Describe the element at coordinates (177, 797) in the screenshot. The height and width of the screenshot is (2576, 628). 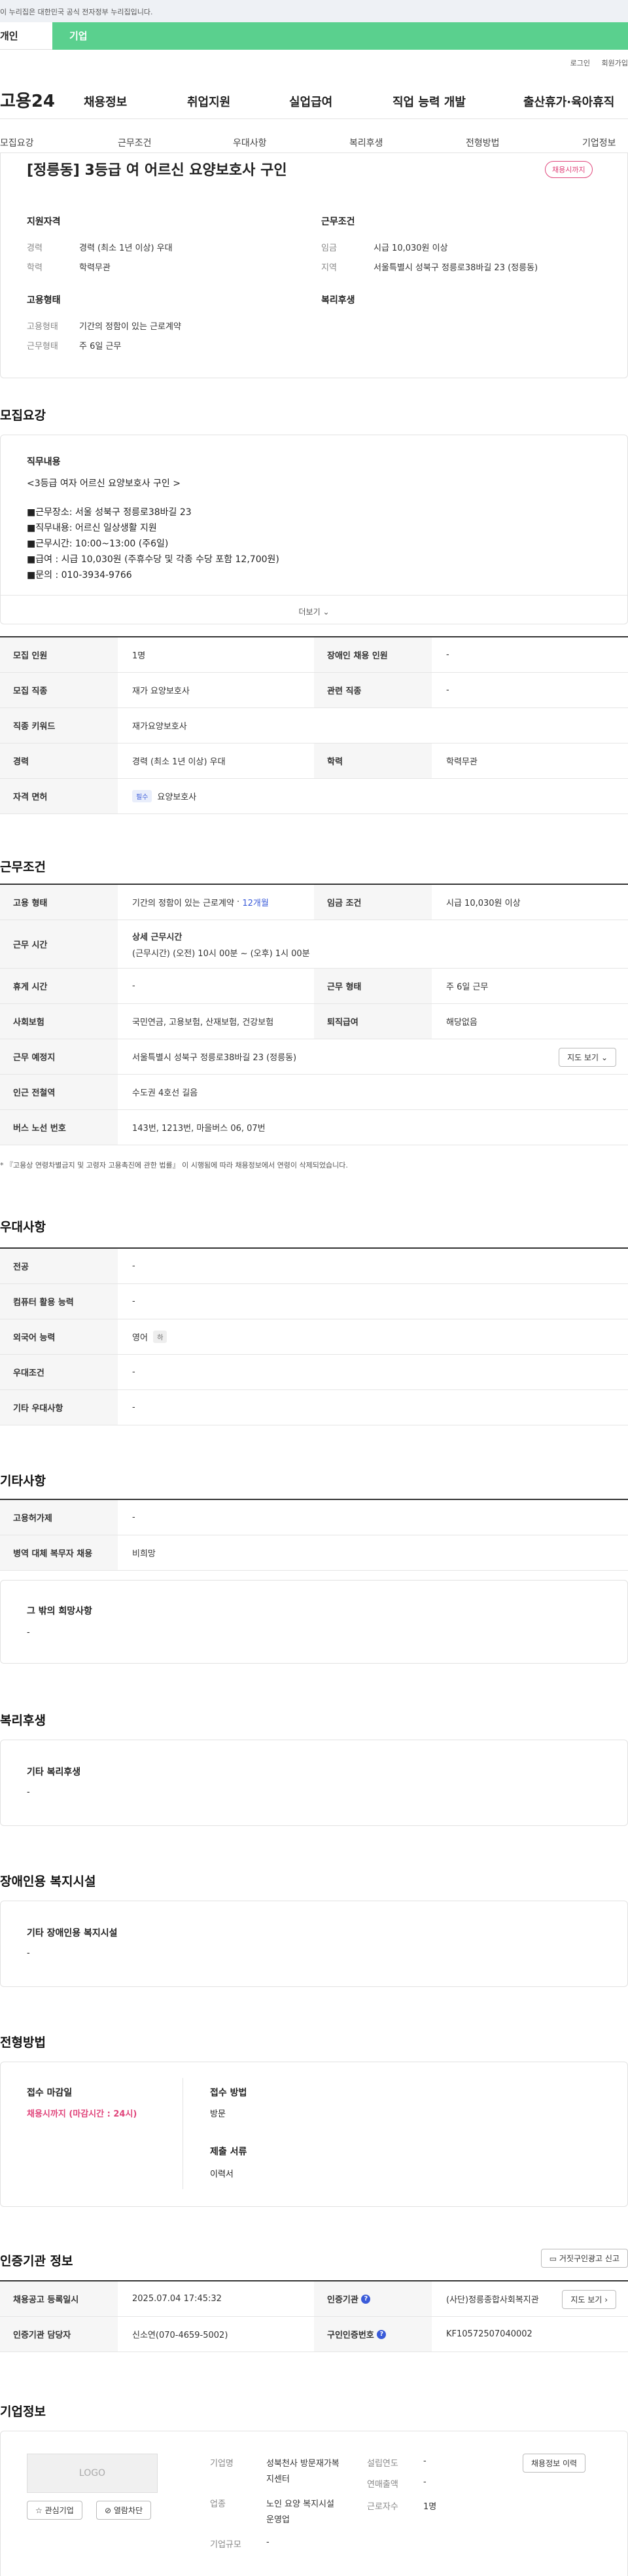
I see `license-value: 요양보호사` at that location.